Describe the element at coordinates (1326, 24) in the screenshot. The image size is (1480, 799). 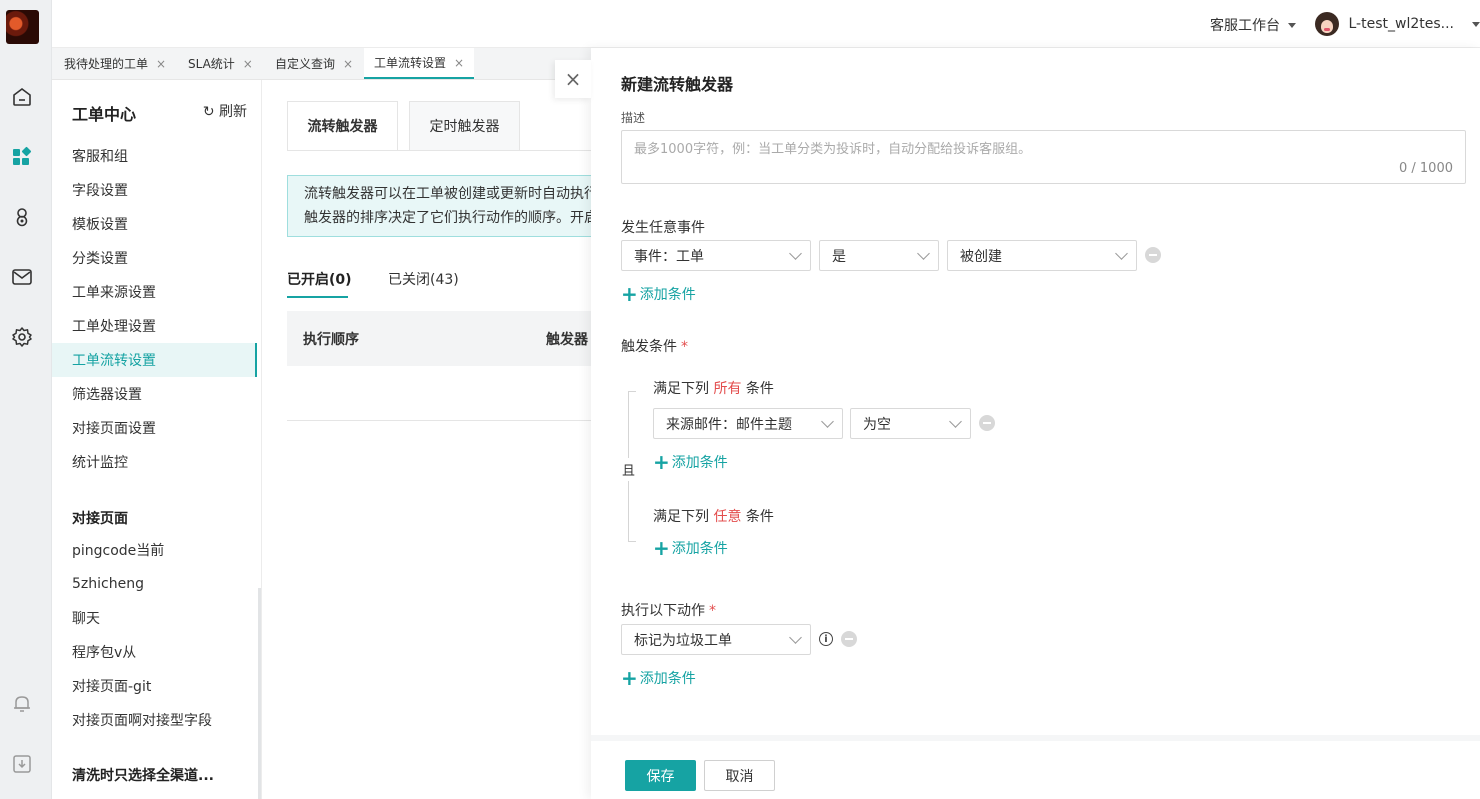
I see `avatar` at that location.